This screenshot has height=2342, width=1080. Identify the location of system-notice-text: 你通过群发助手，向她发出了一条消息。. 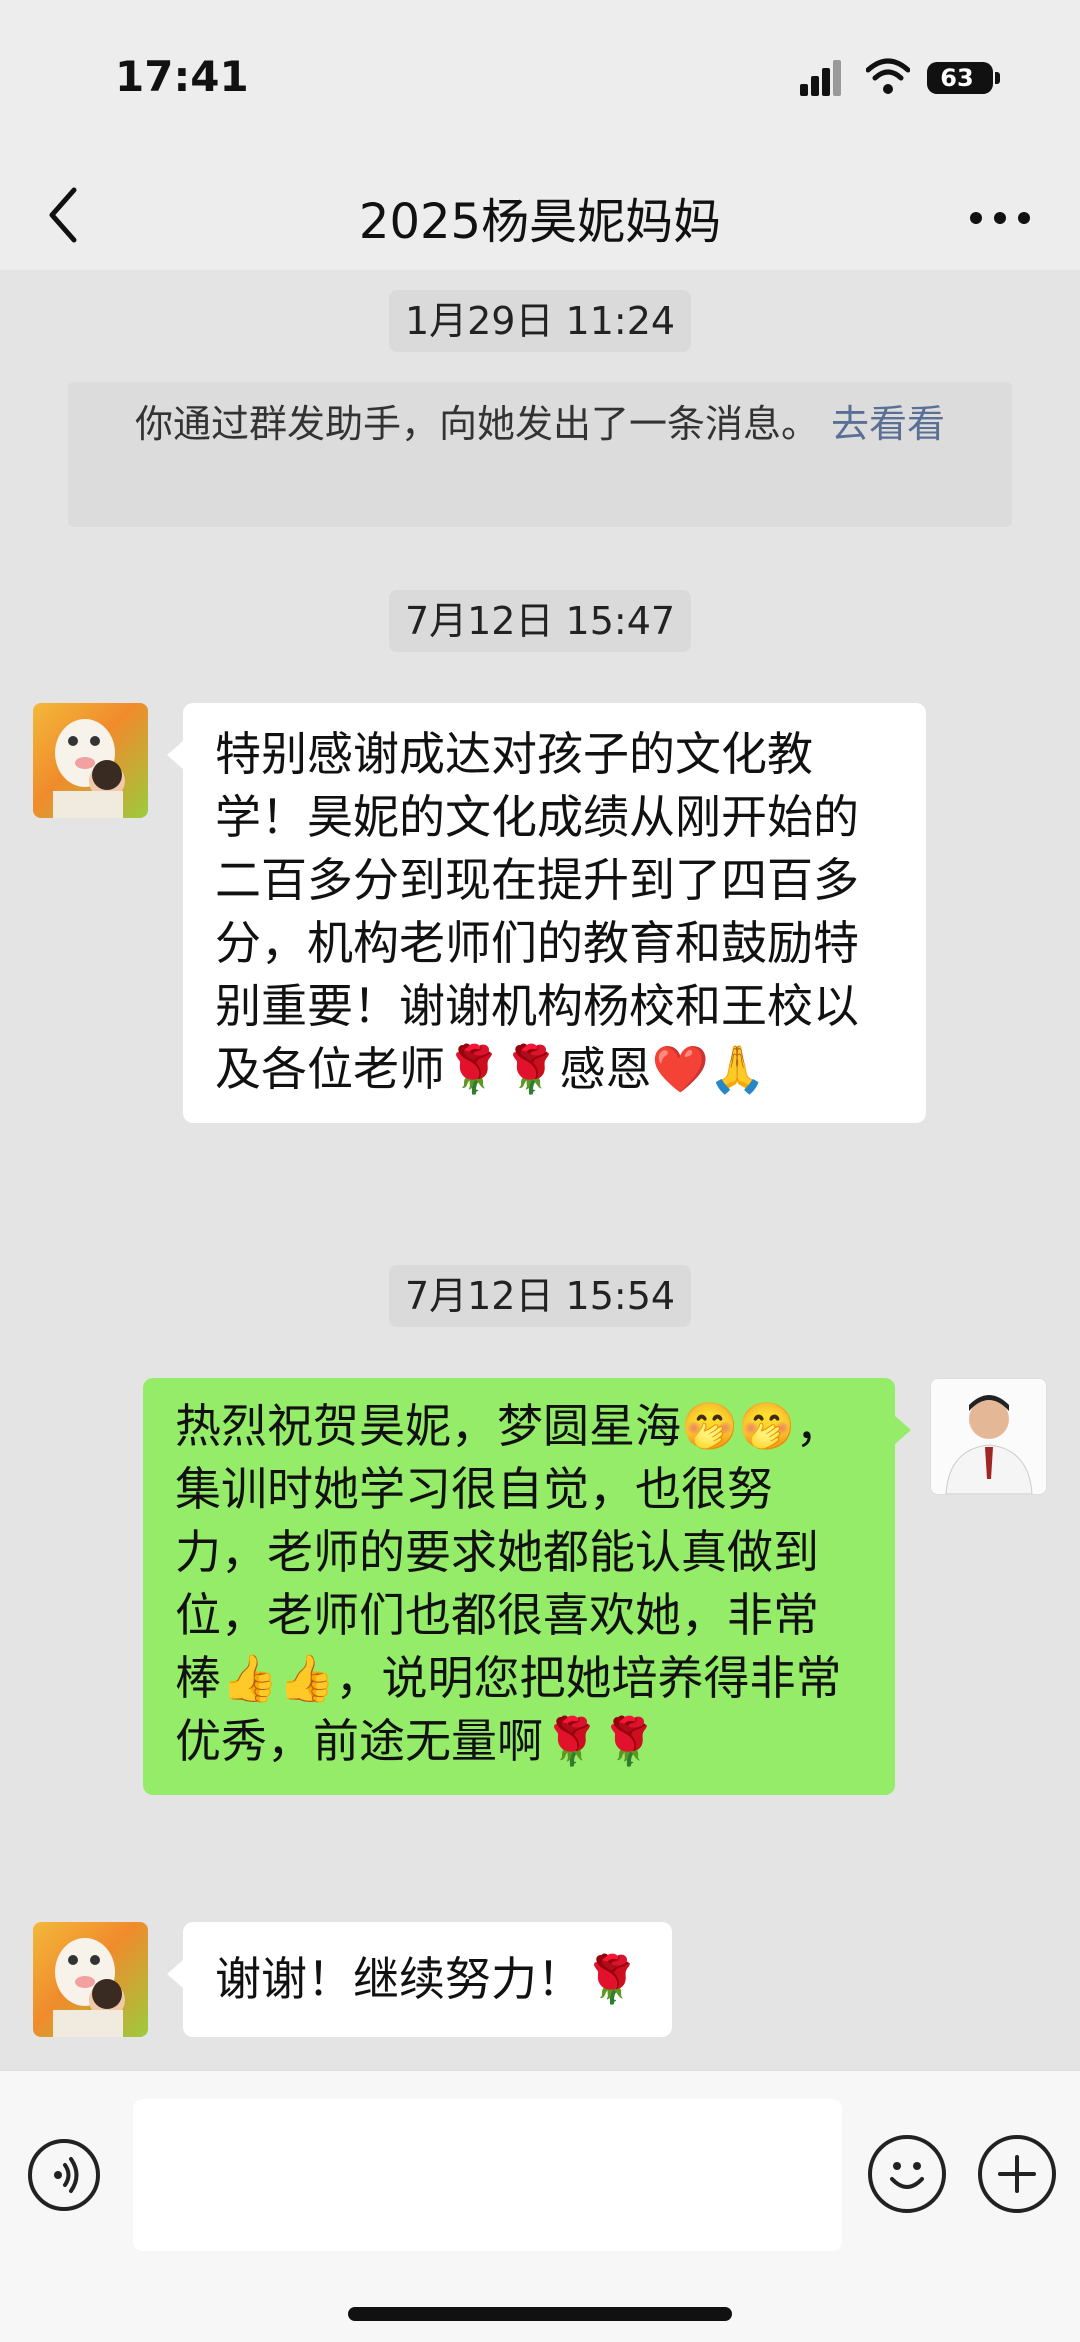
(476, 424).